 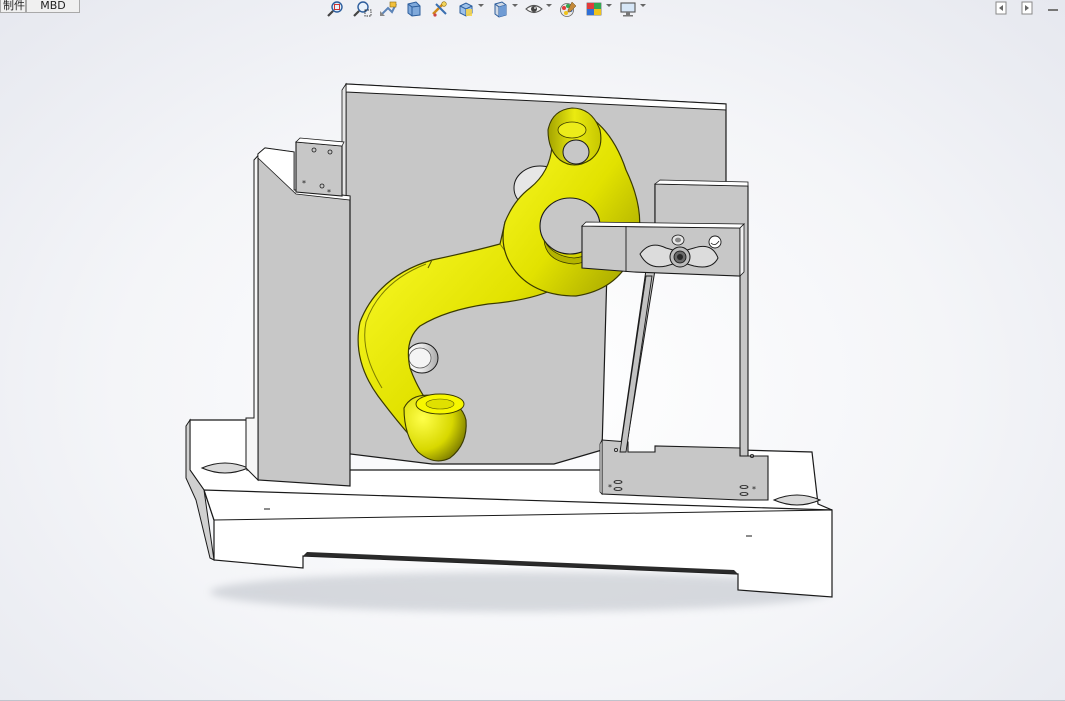 I want to click on clamp-screw, so click(x=715, y=242).